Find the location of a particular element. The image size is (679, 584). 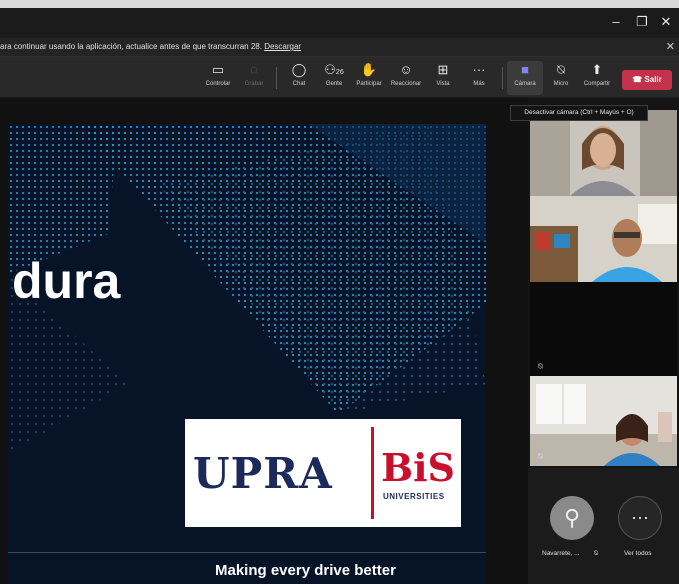

leave-label: Salir is located at coordinates (653, 79).